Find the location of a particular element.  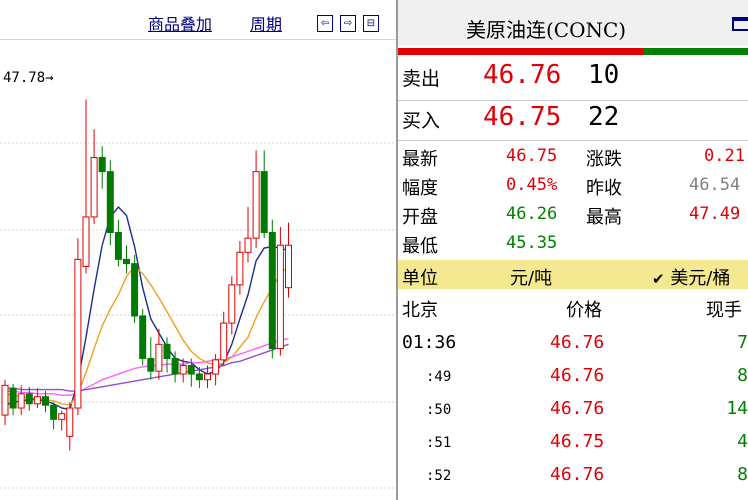

tick-volume: 14 is located at coordinates (737, 408).